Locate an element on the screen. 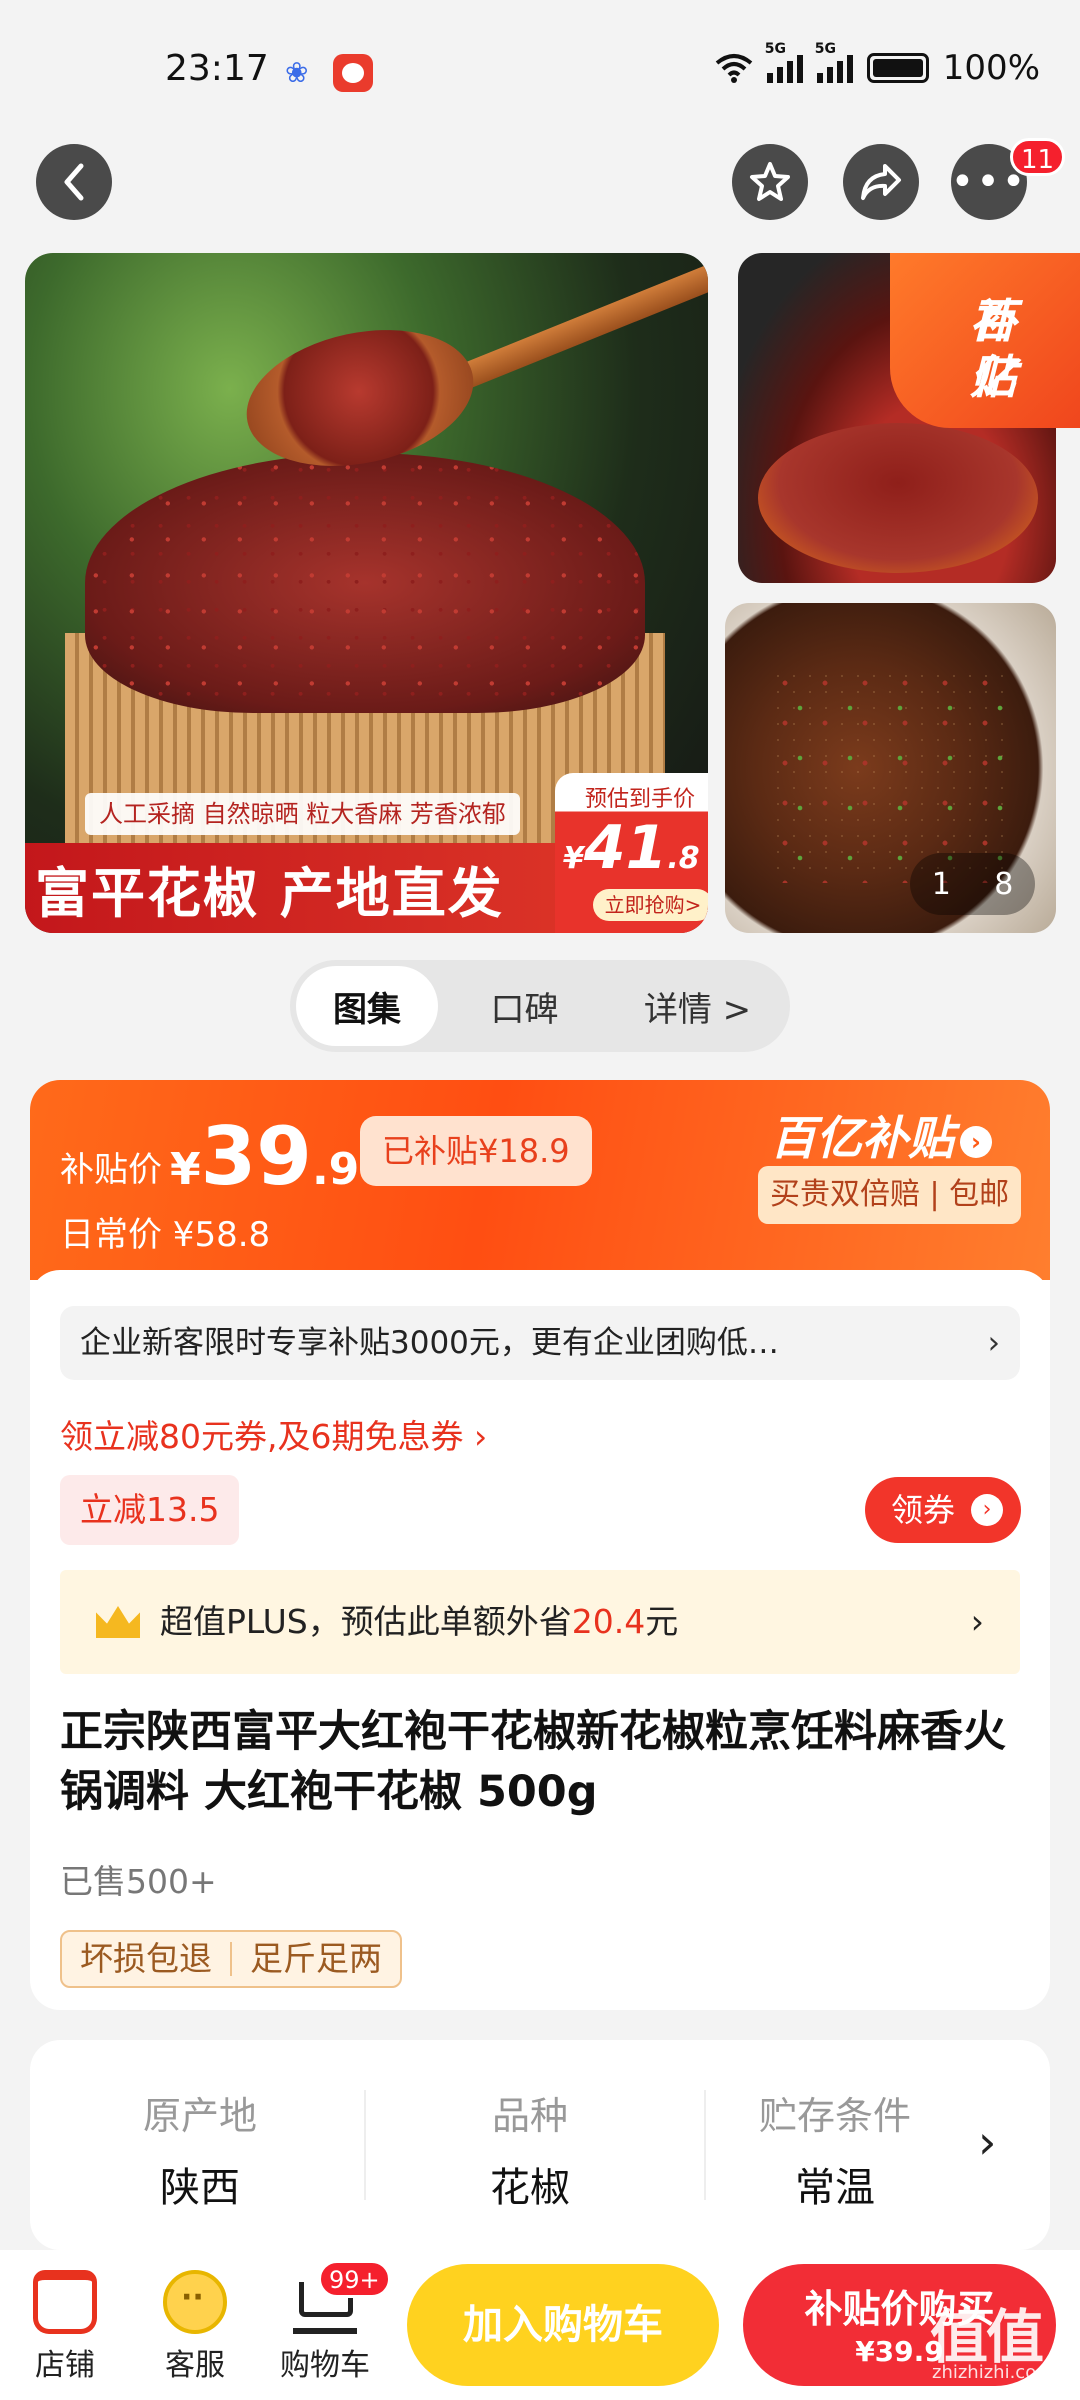 The height and width of the screenshot is (2400, 1080). discount-chip: 立减13.5 is located at coordinates (150, 1510).